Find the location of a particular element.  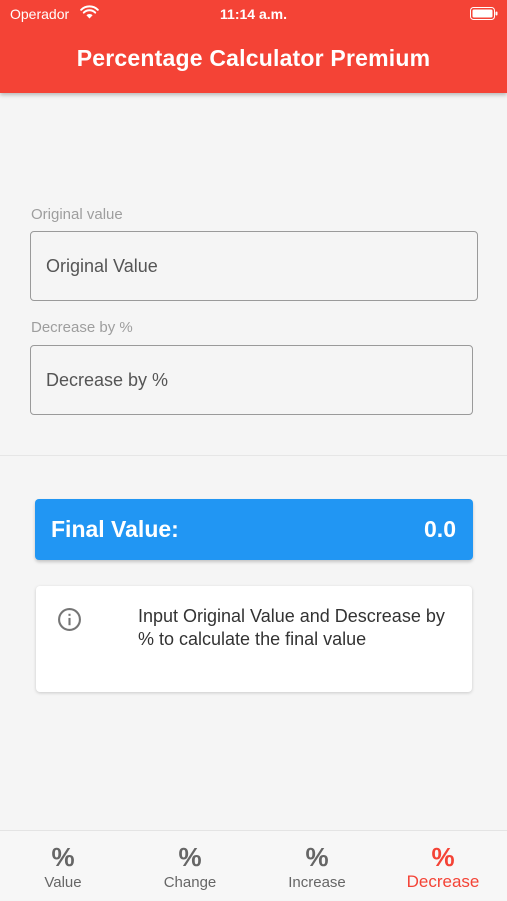

nav-tab-increase: % Increase is located at coordinates (317, 866).